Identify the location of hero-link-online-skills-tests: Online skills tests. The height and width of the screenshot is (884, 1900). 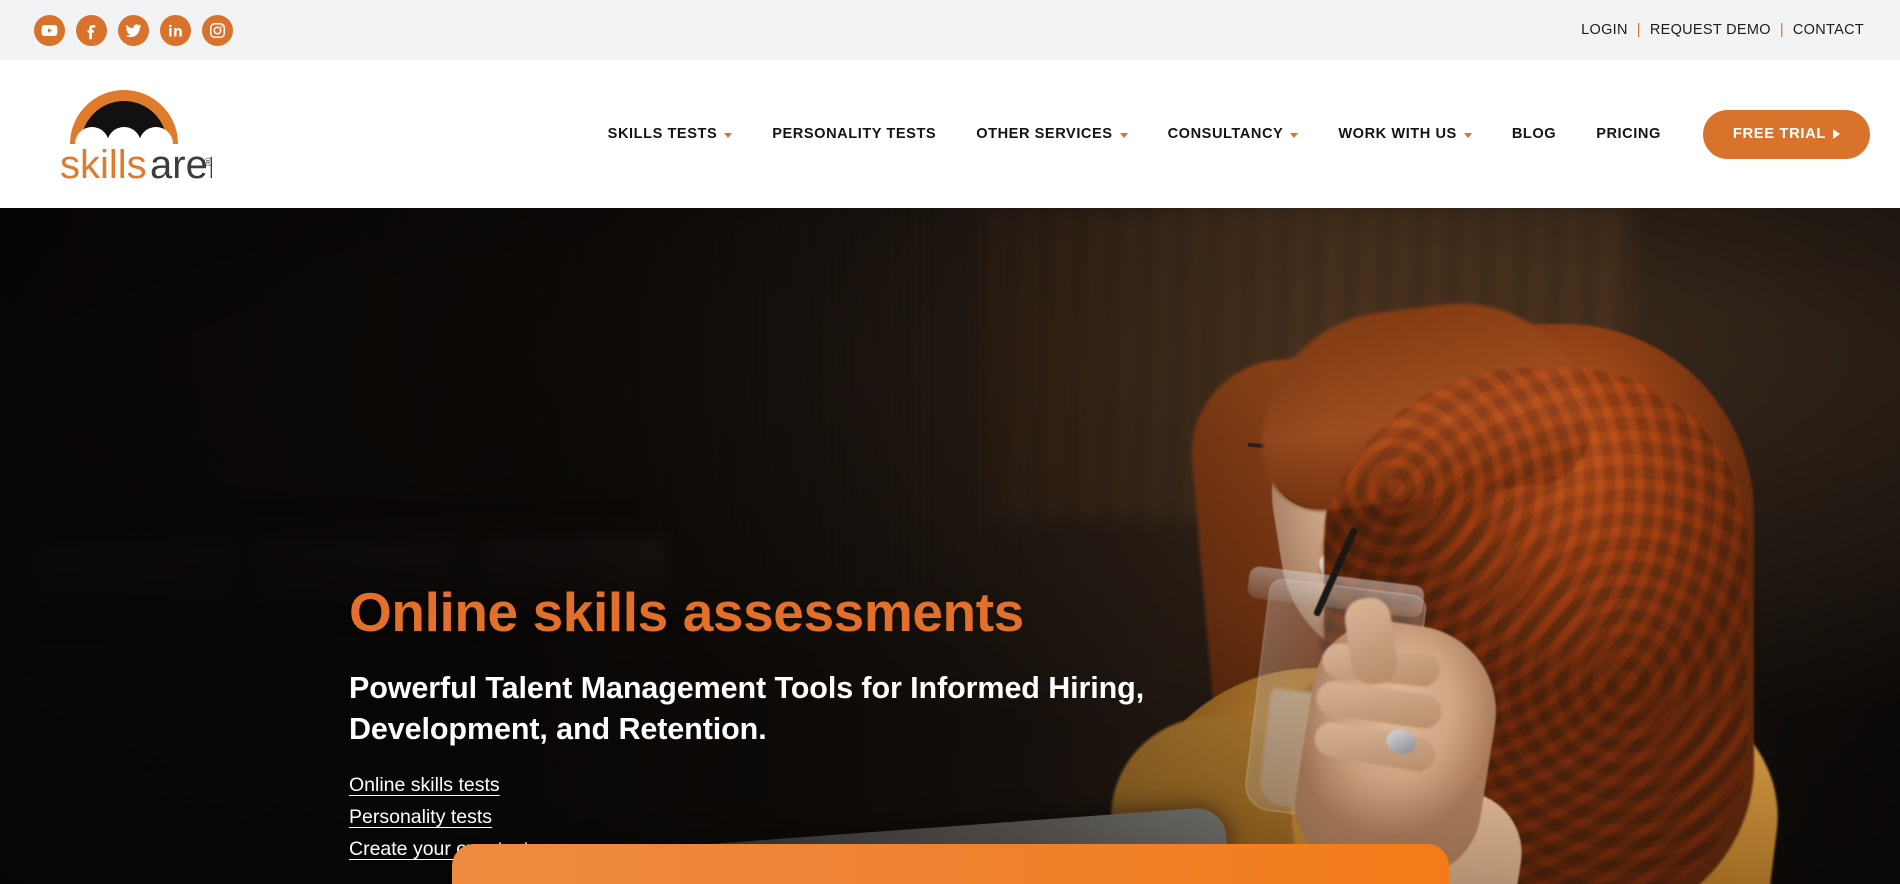
(424, 785).